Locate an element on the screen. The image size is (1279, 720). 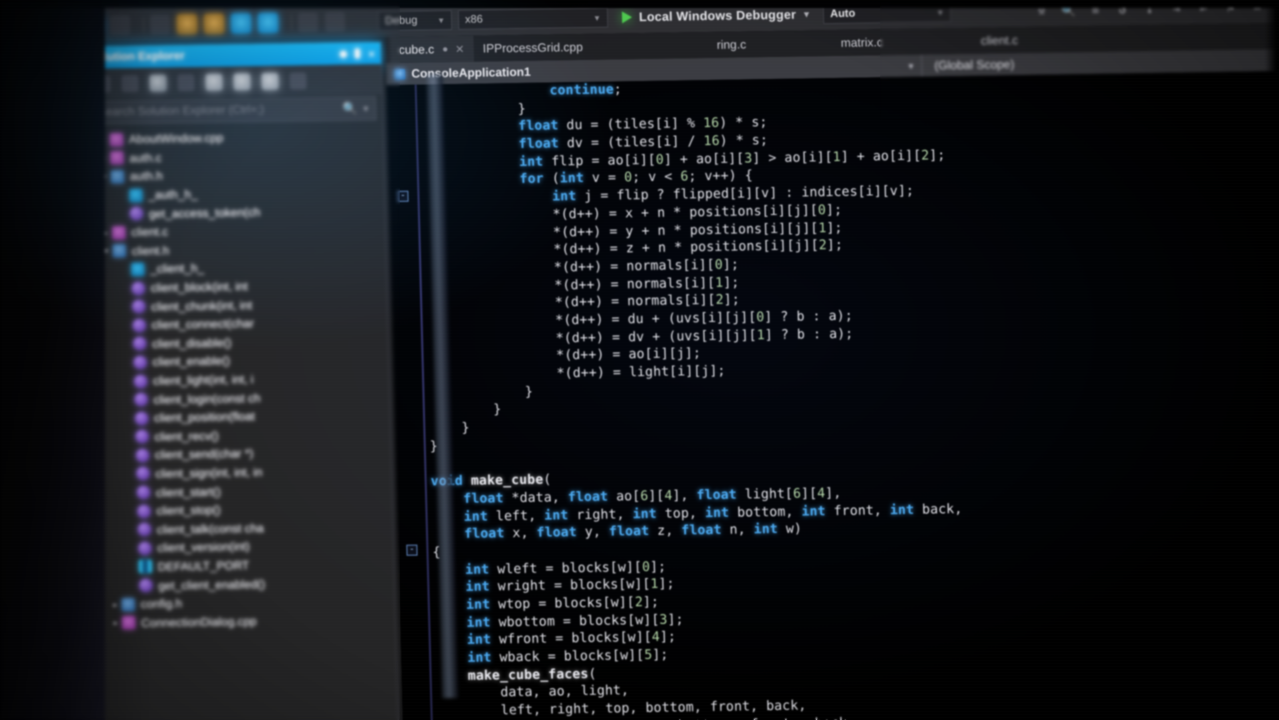
hammer-icon: ⚒ is located at coordinates (1041, 10).